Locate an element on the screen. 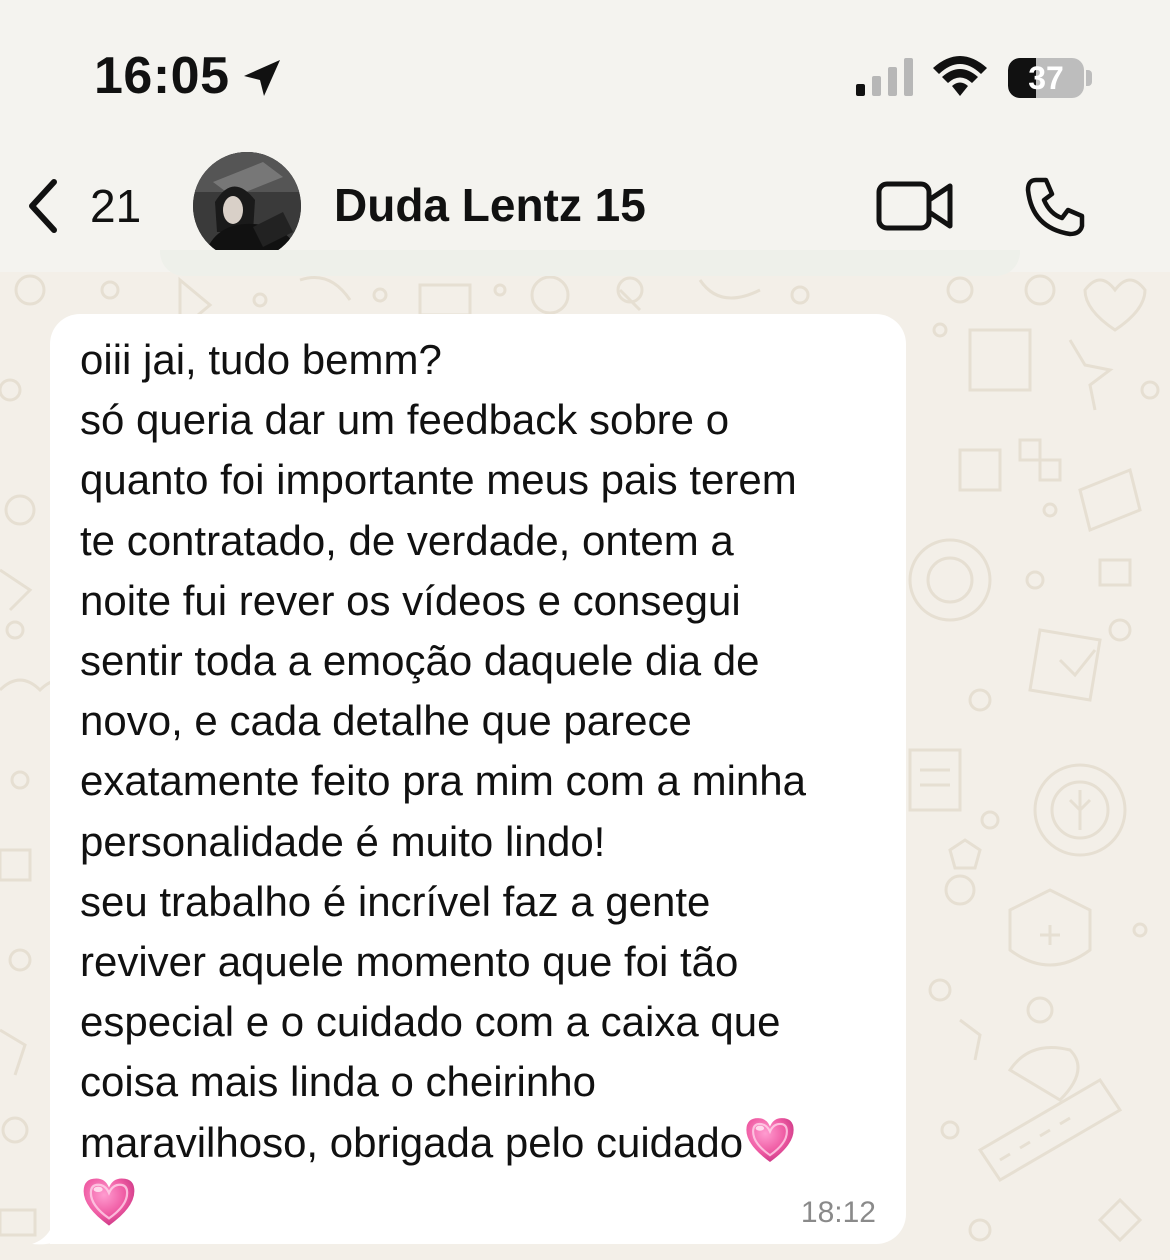 The width and height of the screenshot is (1170, 1260). message-line: noite fui rever os vídeos e consegui is located at coordinates (410, 600).